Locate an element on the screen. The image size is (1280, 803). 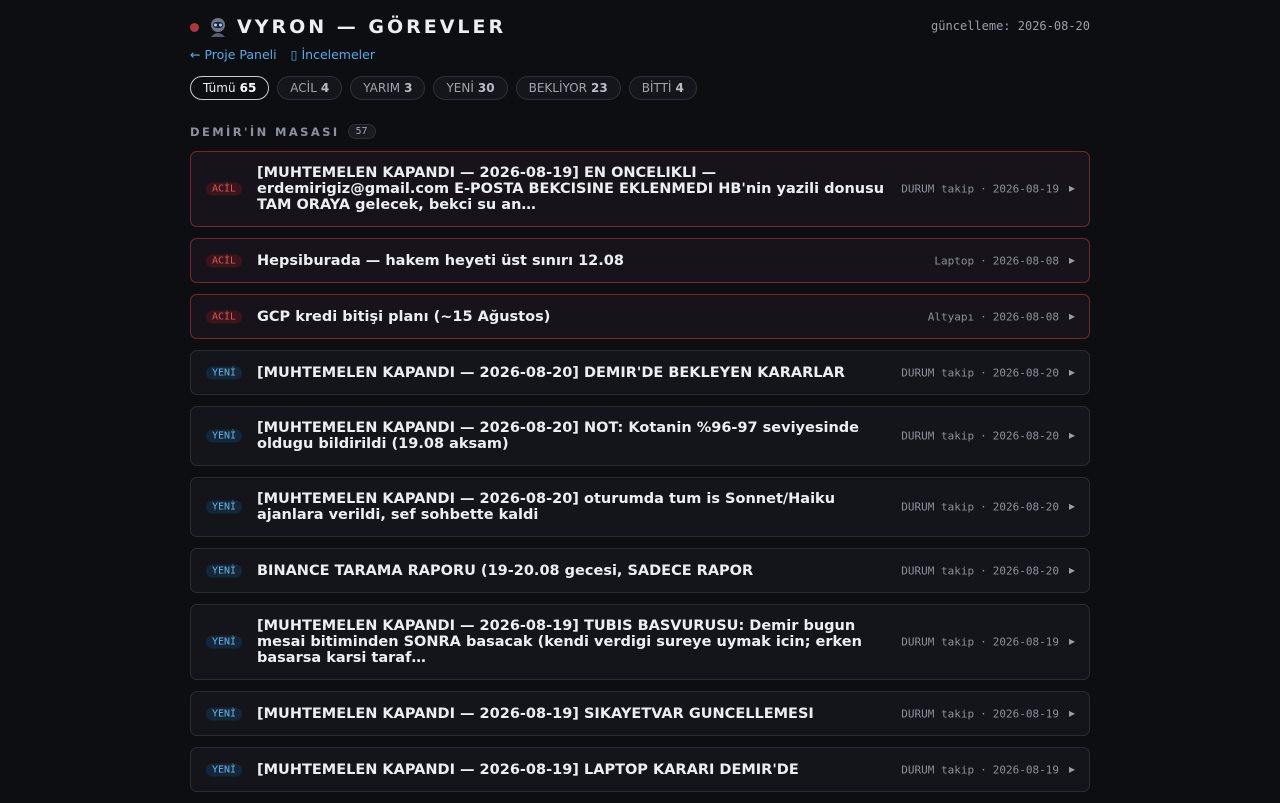
filter-label: BİTTİ is located at coordinates (656, 88).